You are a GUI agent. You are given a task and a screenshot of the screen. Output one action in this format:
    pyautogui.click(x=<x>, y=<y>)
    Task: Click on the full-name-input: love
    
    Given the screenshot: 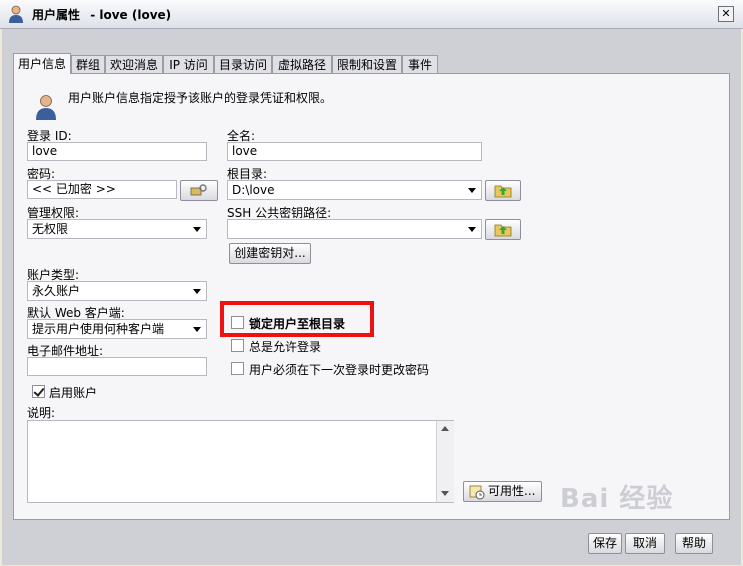 What is the action you would take?
    pyautogui.click(x=354, y=151)
    